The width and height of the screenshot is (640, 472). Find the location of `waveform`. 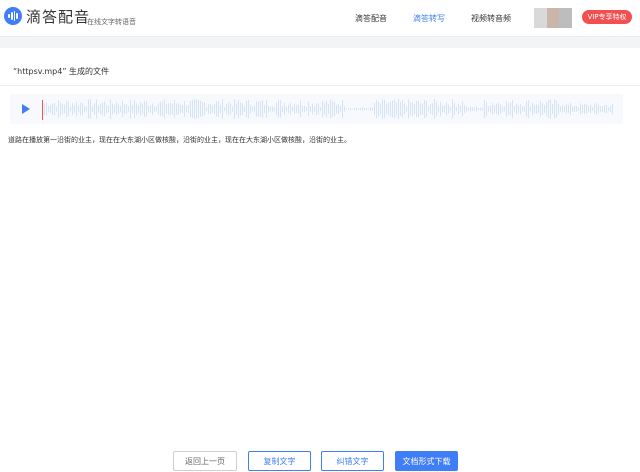

waveform is located at coordinates (329, 109).